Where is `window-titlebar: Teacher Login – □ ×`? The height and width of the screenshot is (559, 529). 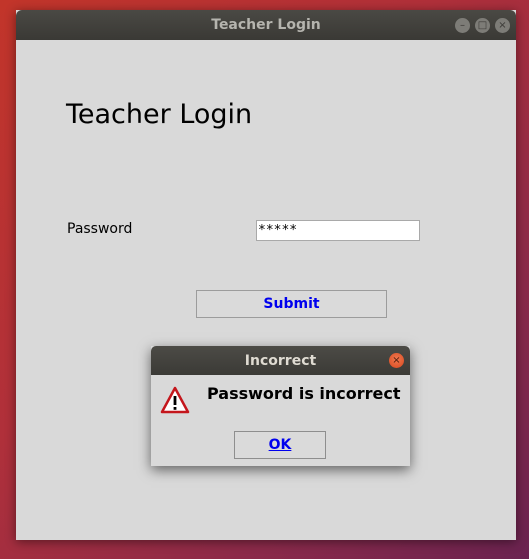
window-titlebar: Teacher Login – □ × is located at coordinates (266, 25).